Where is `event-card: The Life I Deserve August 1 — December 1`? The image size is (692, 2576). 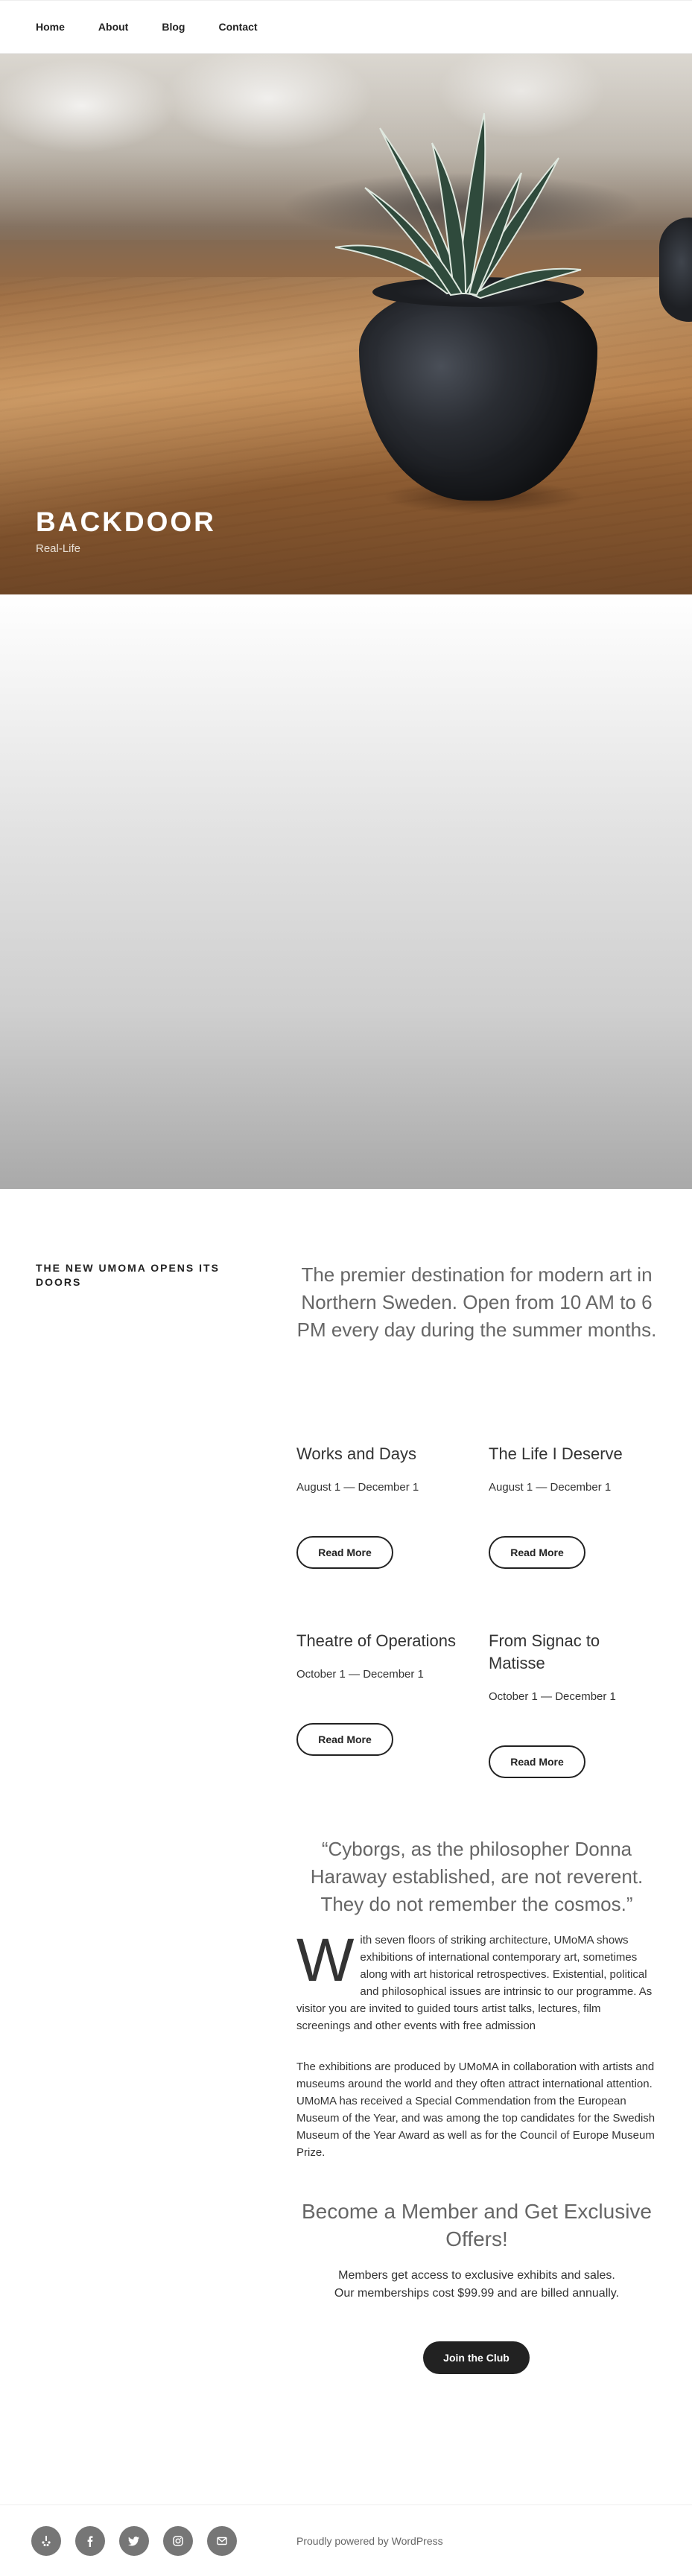 event-card: The Life I Deserve August 1 — December 1 is located at coordinates (578, 1469).